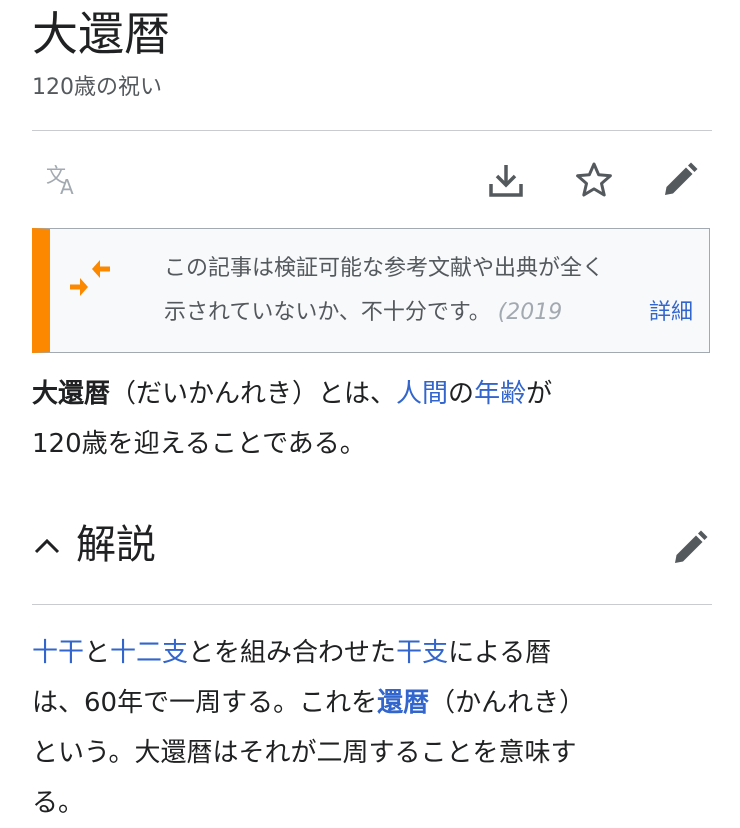 This screenshot has height=828, width=740. I want to click on edit-section-button, so click(690, 548).